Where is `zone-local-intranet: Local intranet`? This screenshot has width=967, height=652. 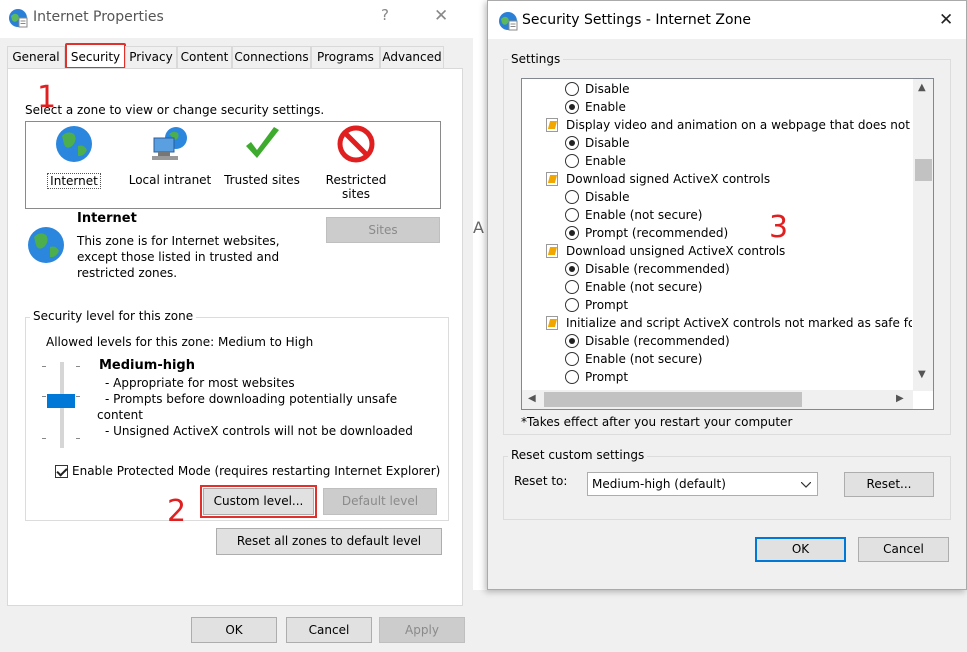
zone-local-intranet: Local intranet is located at coordinates (170, 155).